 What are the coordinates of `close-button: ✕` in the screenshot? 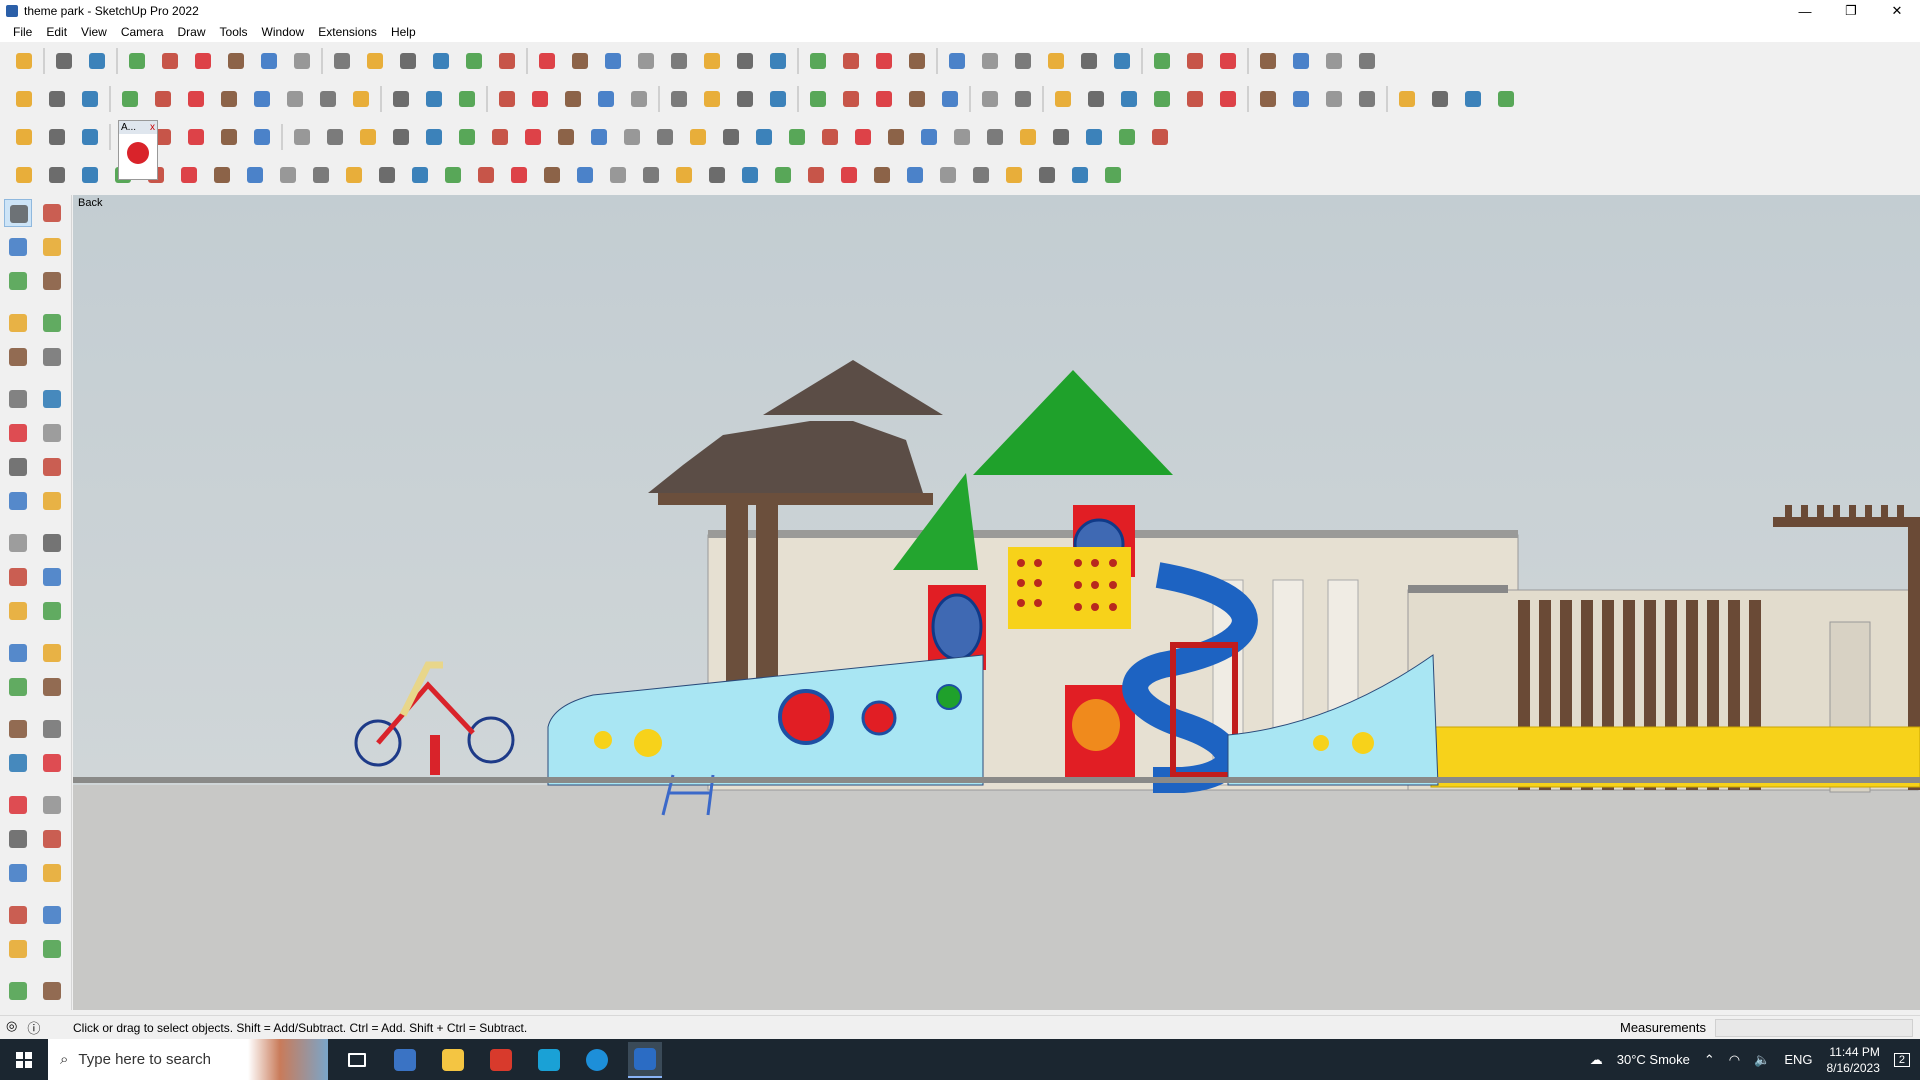 It's located at (1897, 11).